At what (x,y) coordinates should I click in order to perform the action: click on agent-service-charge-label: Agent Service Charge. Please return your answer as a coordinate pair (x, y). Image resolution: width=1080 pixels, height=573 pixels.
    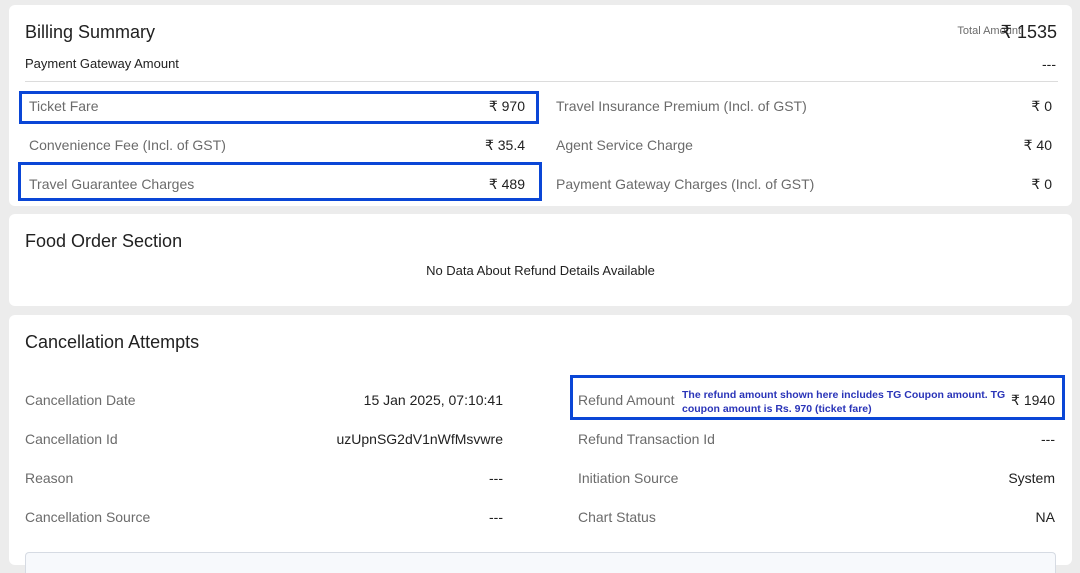
    Looking at the image, I should click on (624, 145).